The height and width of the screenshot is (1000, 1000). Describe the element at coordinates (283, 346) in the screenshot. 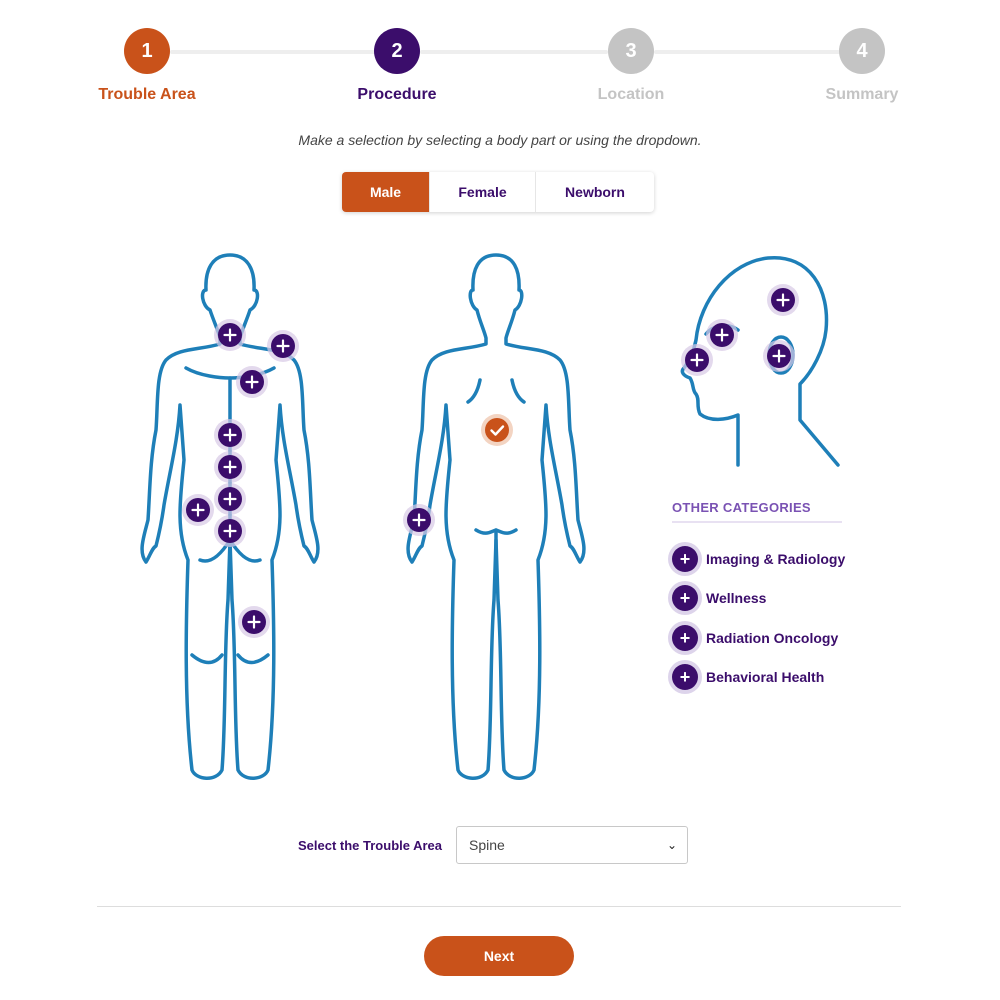

I see `hotspot-front-shoulder` at that location.